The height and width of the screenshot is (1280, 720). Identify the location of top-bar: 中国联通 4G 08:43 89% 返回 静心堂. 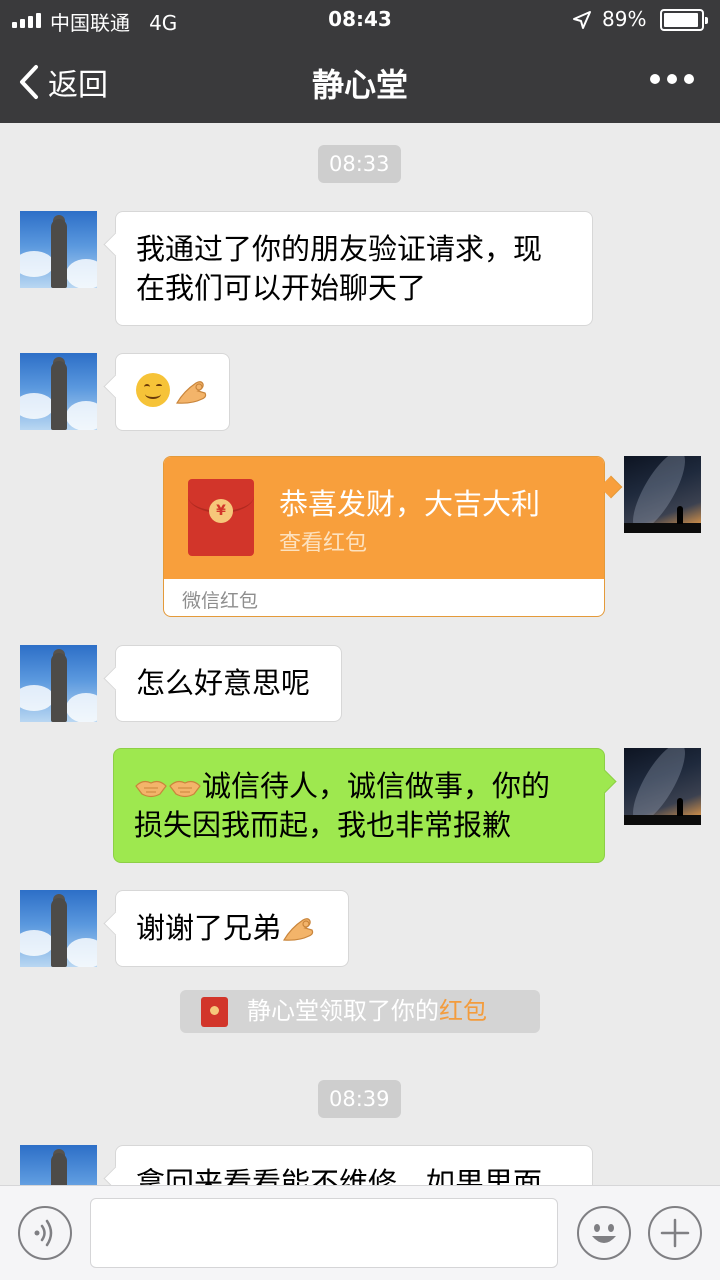
(360, 61).